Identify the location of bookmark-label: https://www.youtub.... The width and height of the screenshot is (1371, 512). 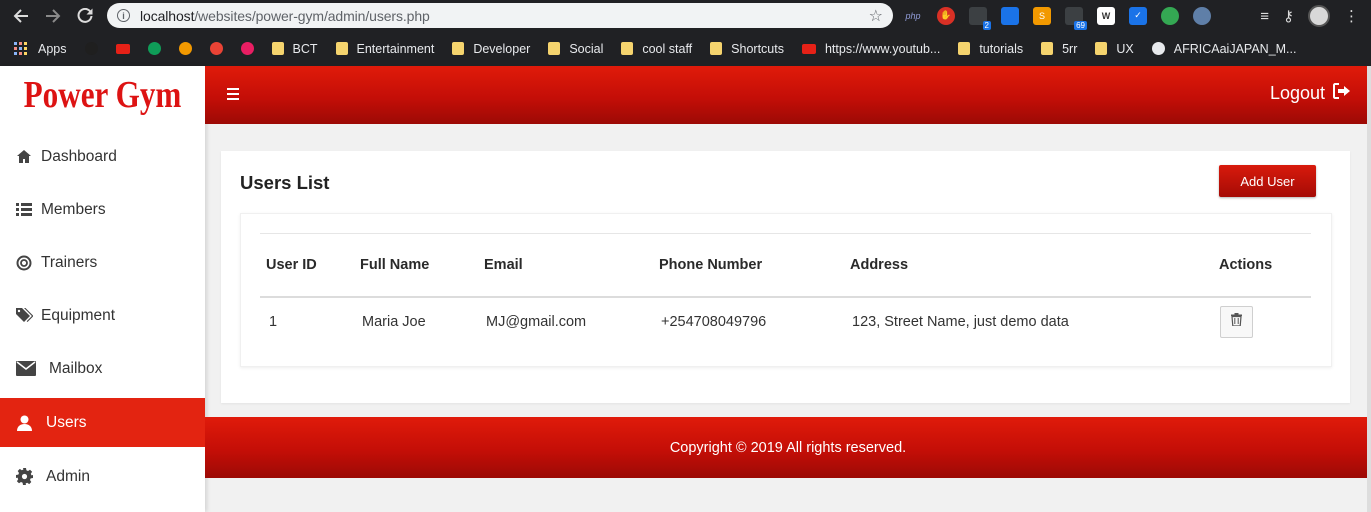
(882, 48).